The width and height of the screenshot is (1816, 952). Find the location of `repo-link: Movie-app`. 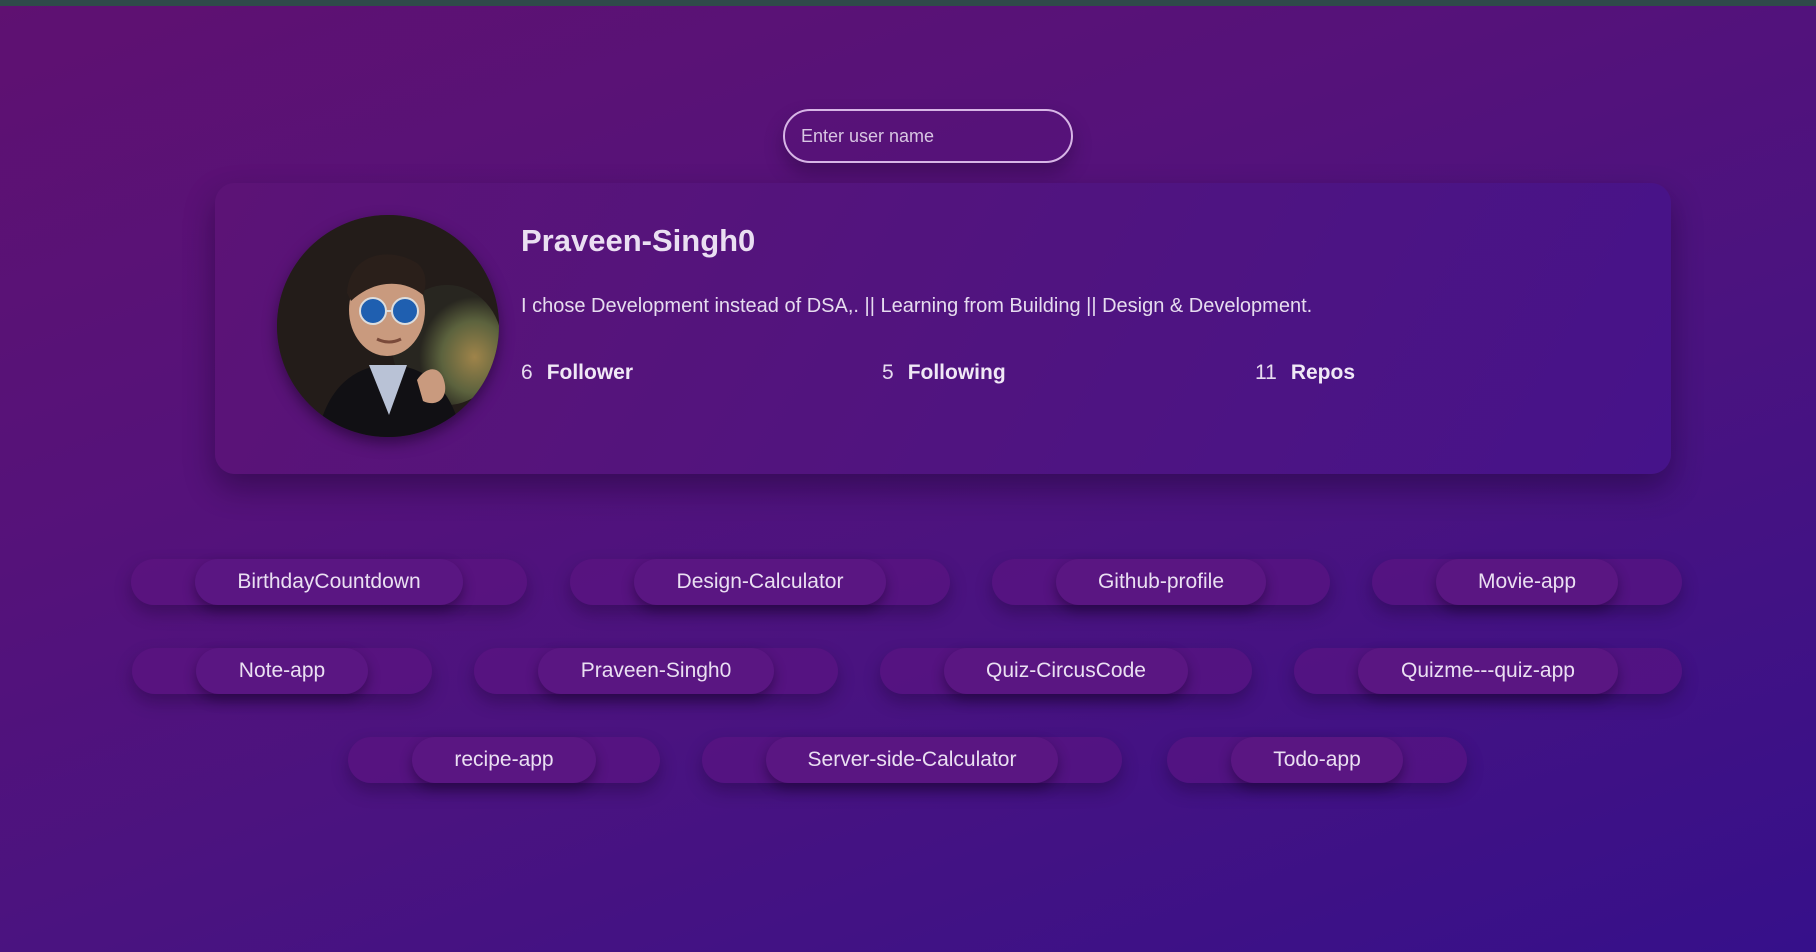

repo-link: Movie-app is located at coordinates (1527, 582).